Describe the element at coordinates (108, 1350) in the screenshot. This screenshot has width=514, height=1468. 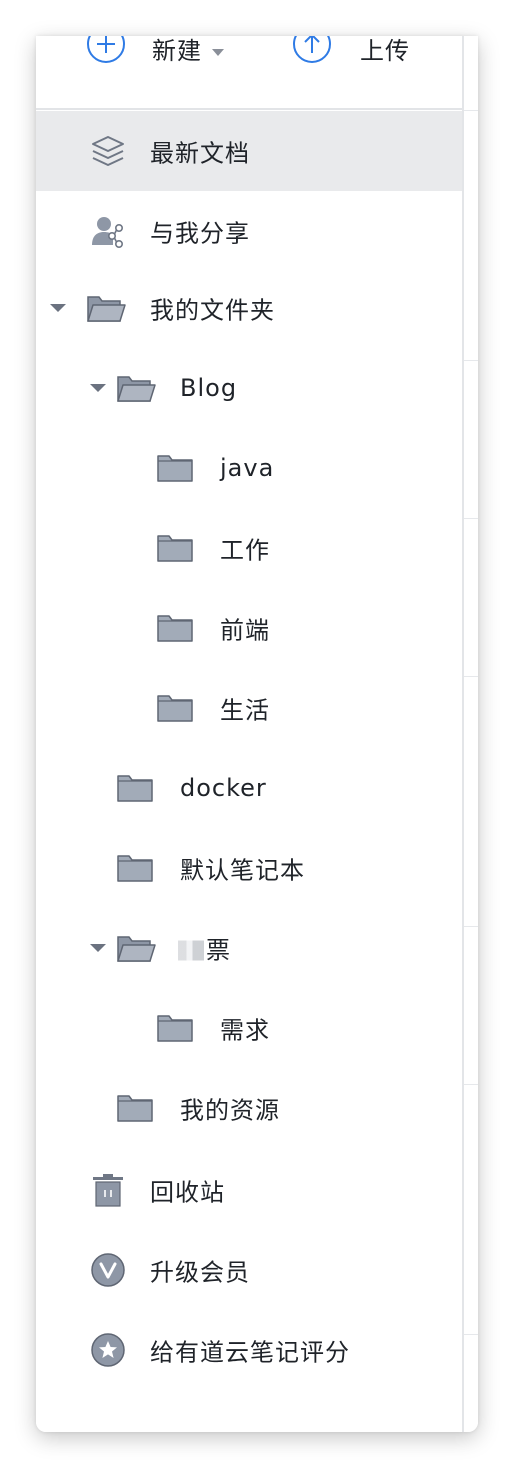
I see `star-badge-icon` at that location.